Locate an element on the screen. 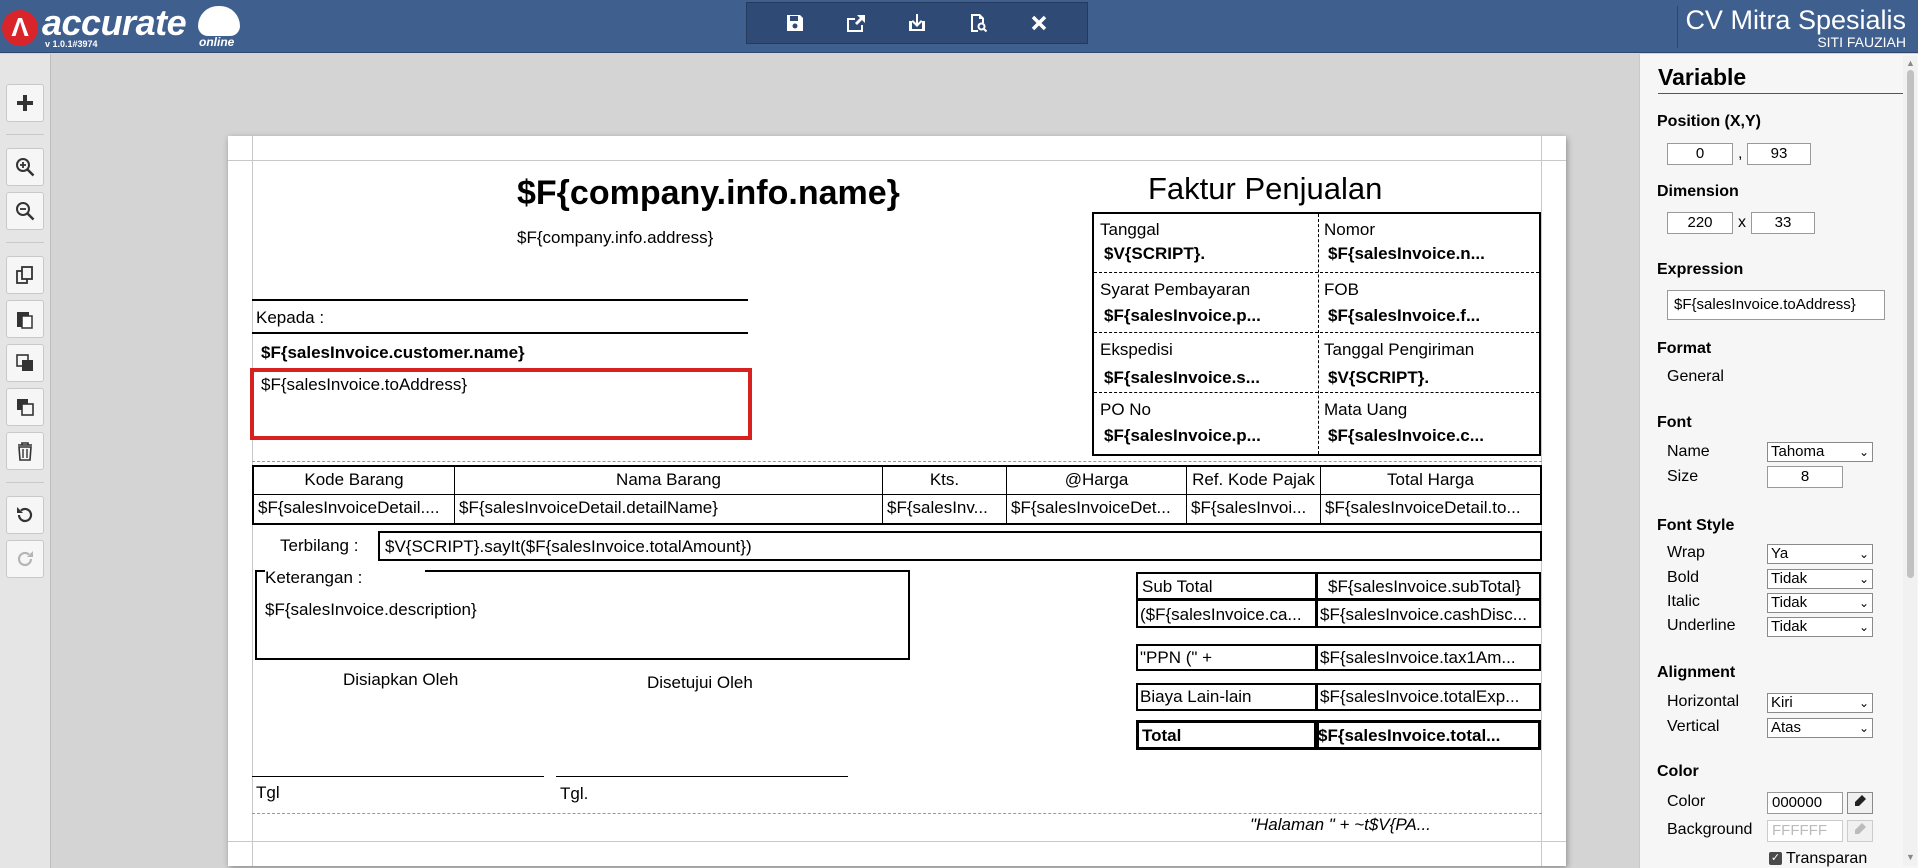 This screenshot has height=868, width=1918. bold-select: Tidak ⌄ is located at coordinates (1820, 579).